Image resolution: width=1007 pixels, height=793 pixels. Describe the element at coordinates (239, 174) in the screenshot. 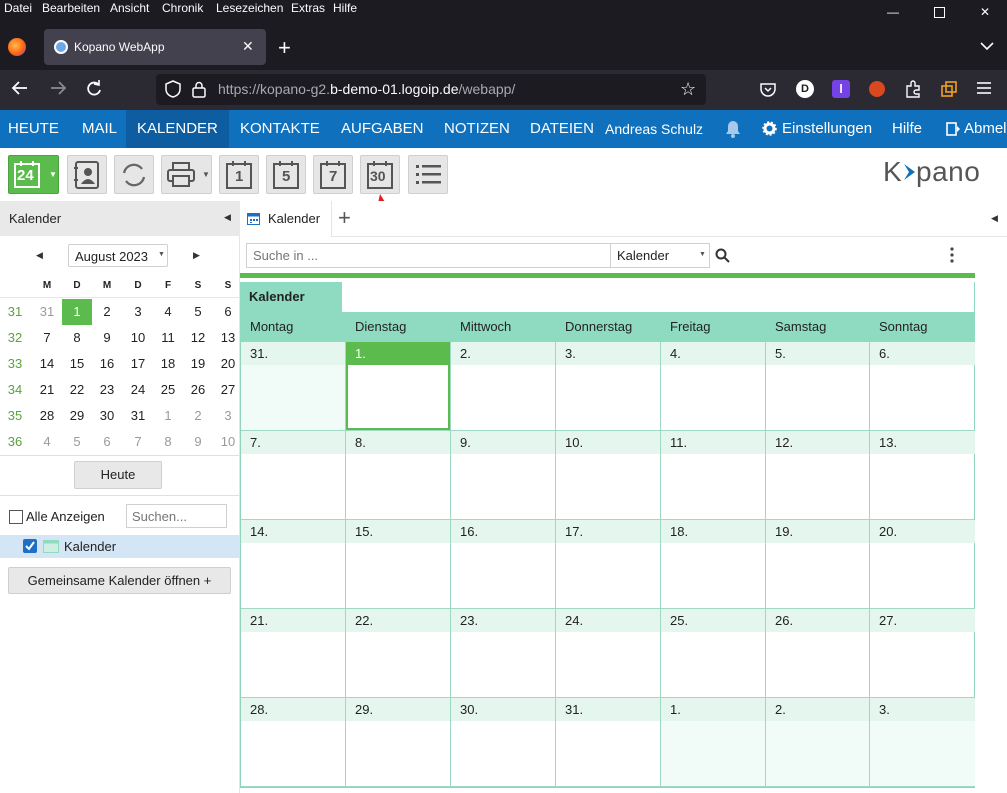

I see `view-day-button: 1` at that location.